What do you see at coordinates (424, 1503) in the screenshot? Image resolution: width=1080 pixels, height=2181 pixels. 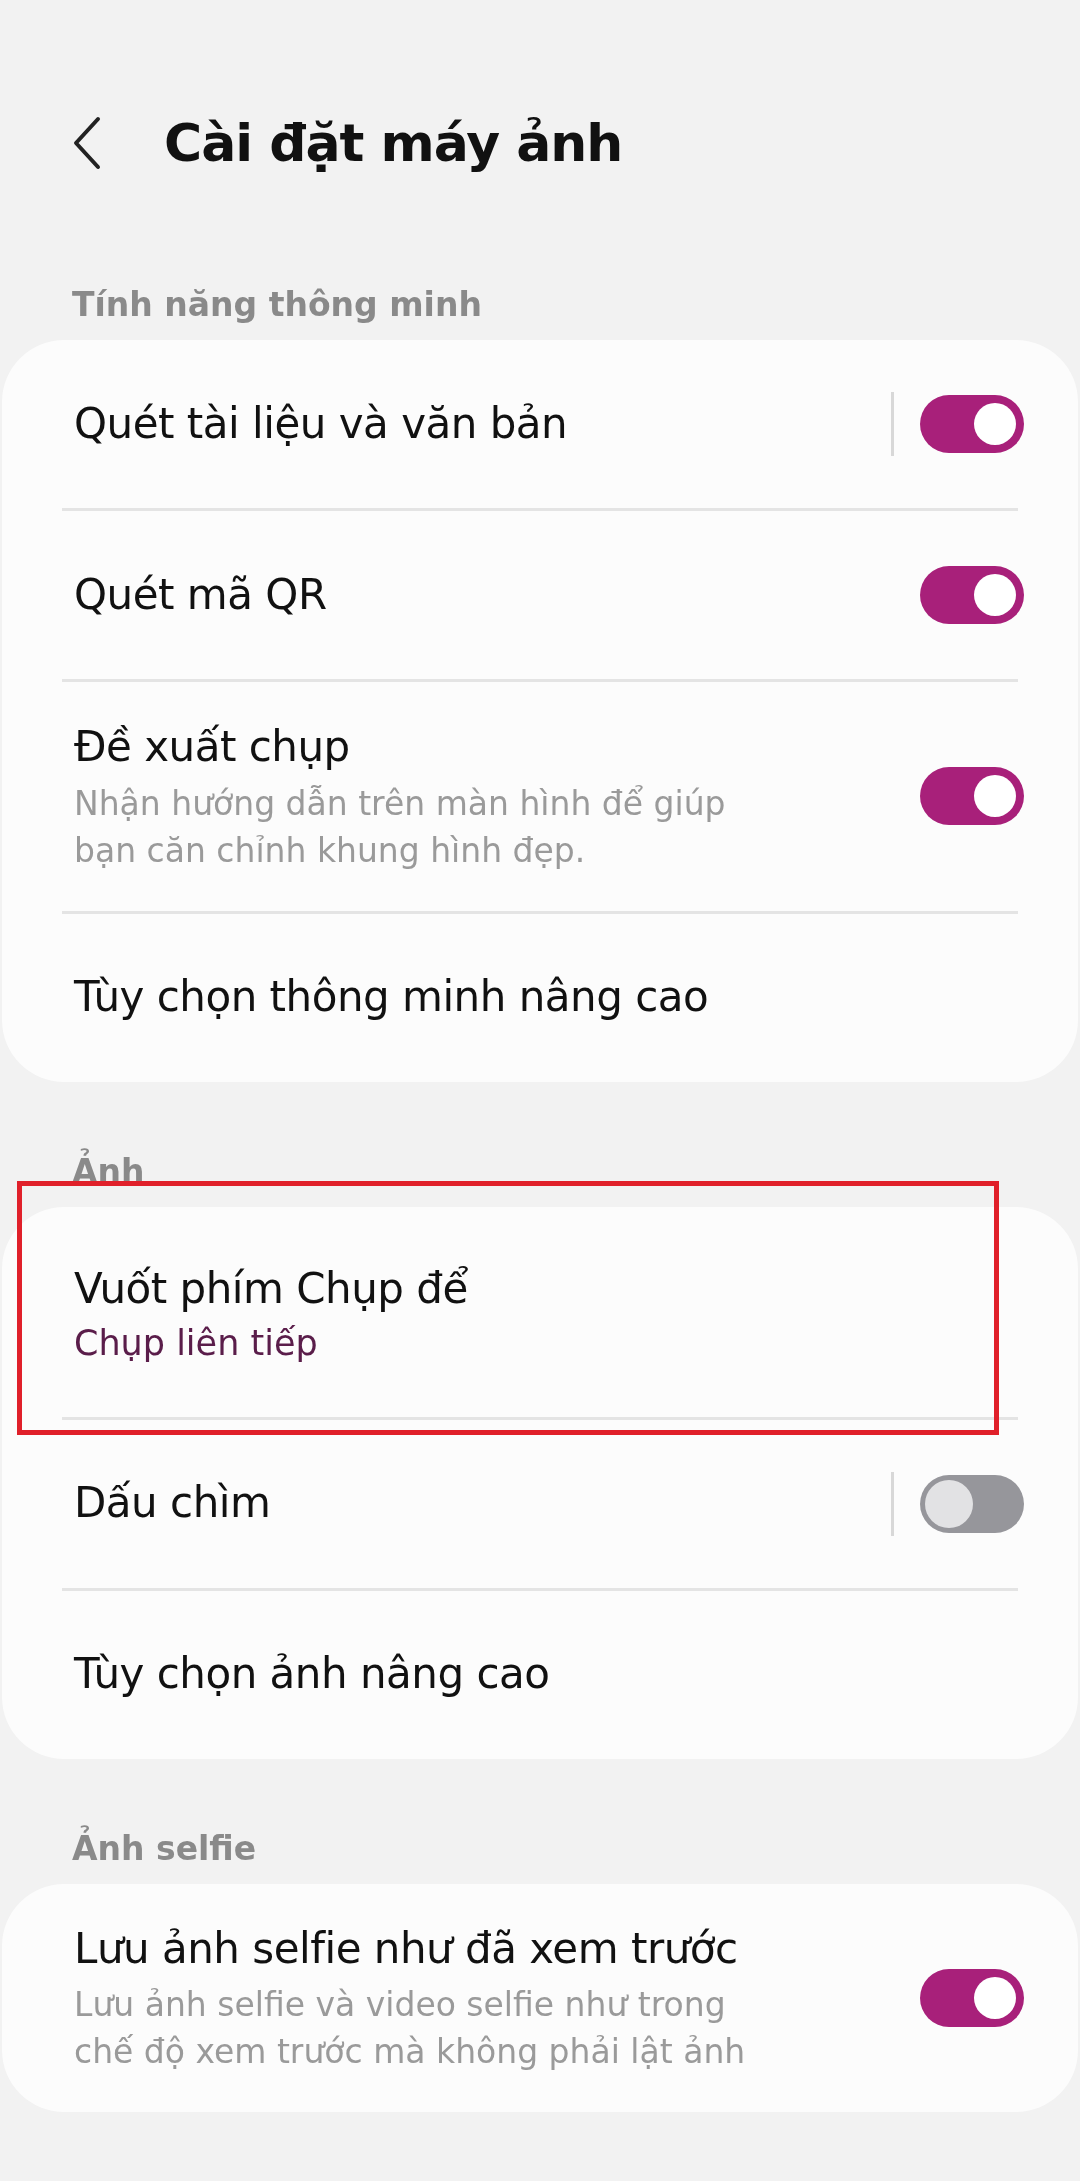 I see `setting-title: Dấu chìm` at bounding box center [424, 1503].